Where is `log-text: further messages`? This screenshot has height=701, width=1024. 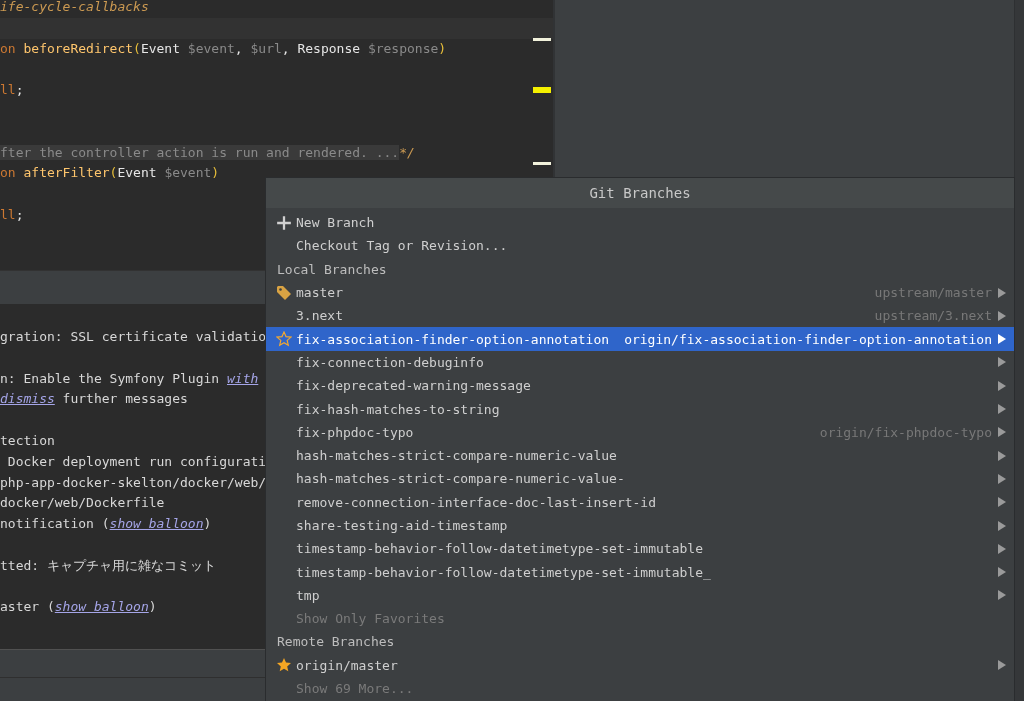 log-text: further messages is located at coordinates (124, 399).